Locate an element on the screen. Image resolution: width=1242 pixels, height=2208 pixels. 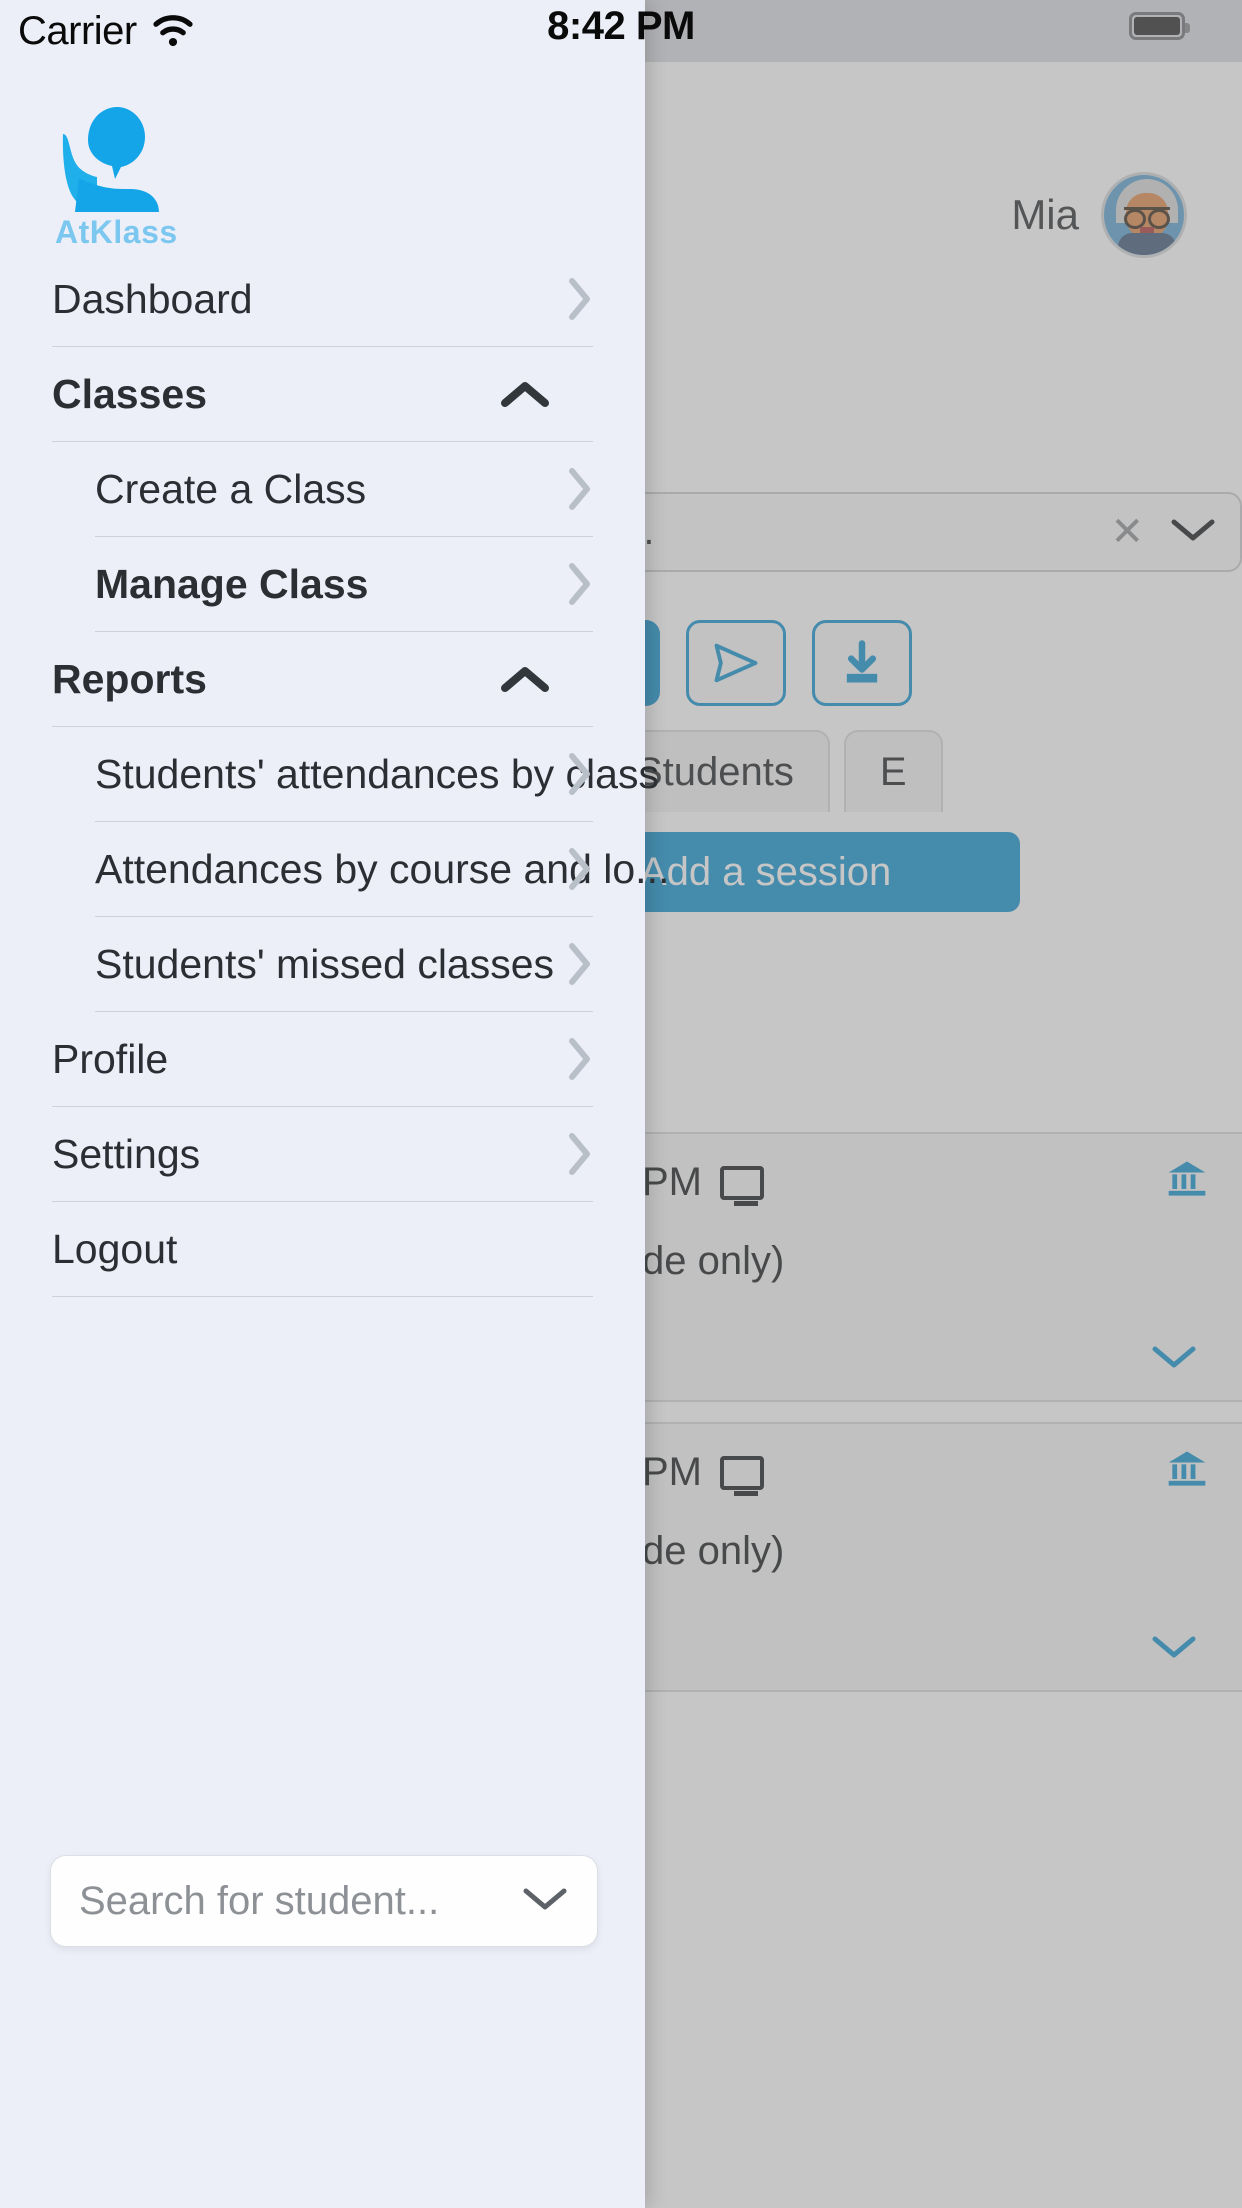
menu-item-manage-class: Manage Class is located at coordinates (344, 584).